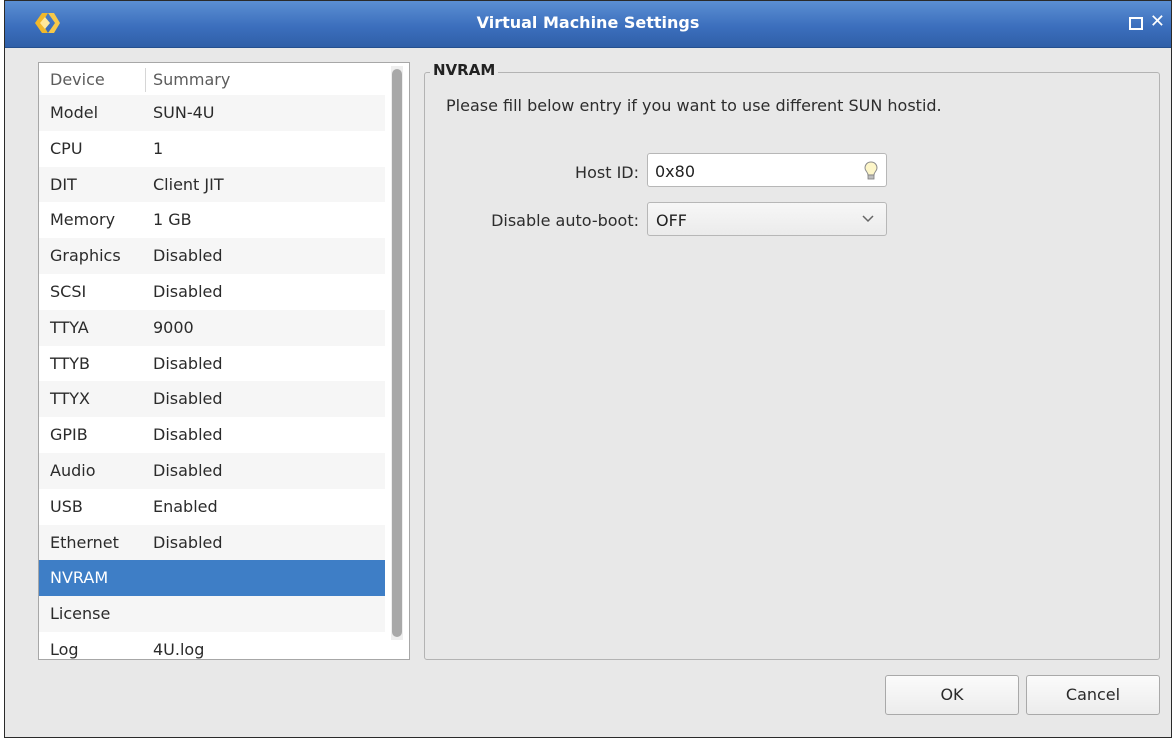 The image size is (1174, 740). Describe the element at coordinates (83, 220) in the screenshot. I see `device-name: Memory` at that location.